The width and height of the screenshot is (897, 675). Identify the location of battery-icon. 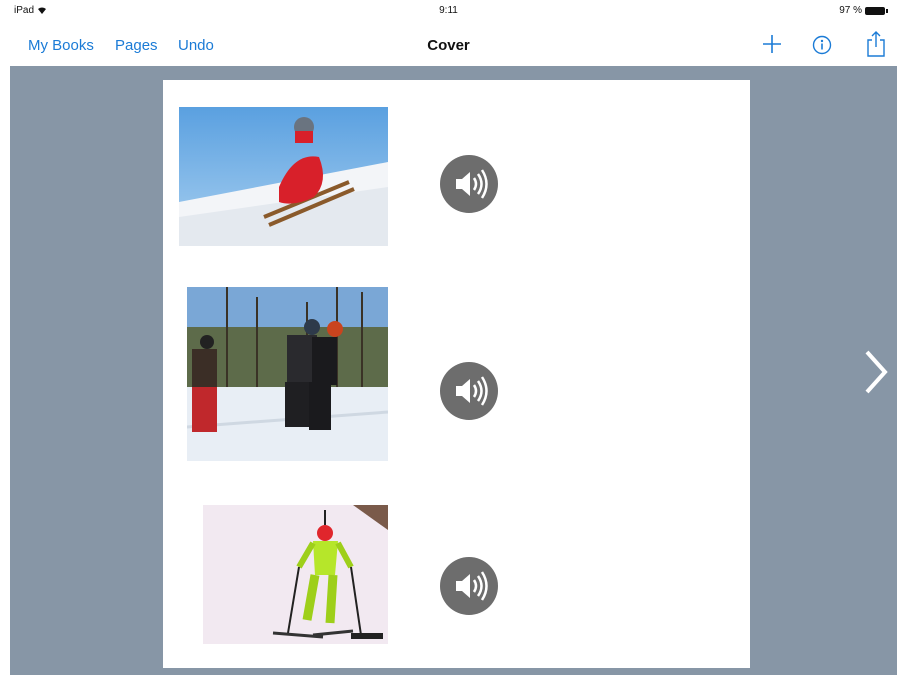
(876, 10).